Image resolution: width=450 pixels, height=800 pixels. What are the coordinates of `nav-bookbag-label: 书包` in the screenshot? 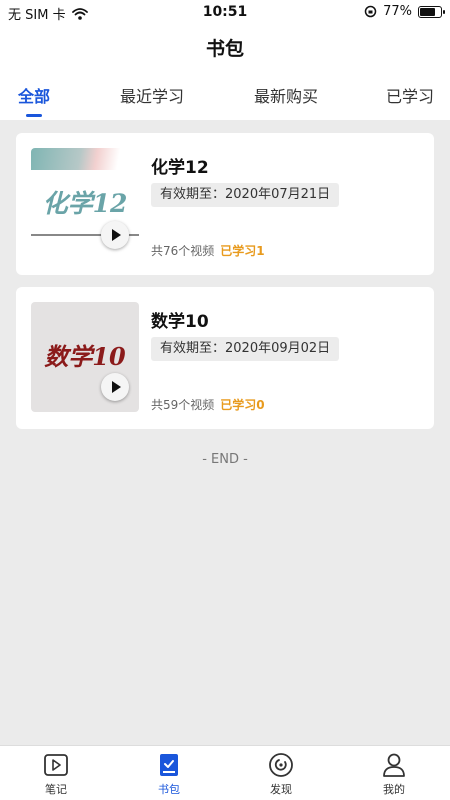 It's located at (169, 789).